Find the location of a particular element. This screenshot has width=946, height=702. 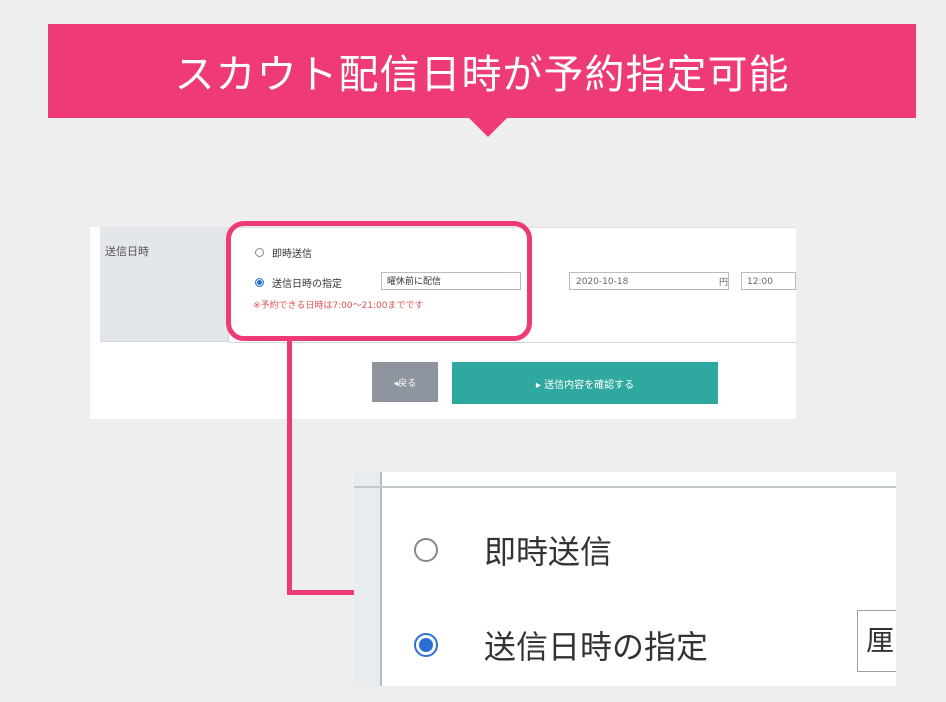

form-label-cell: 送信日時 is located at coordinates (164, 284).